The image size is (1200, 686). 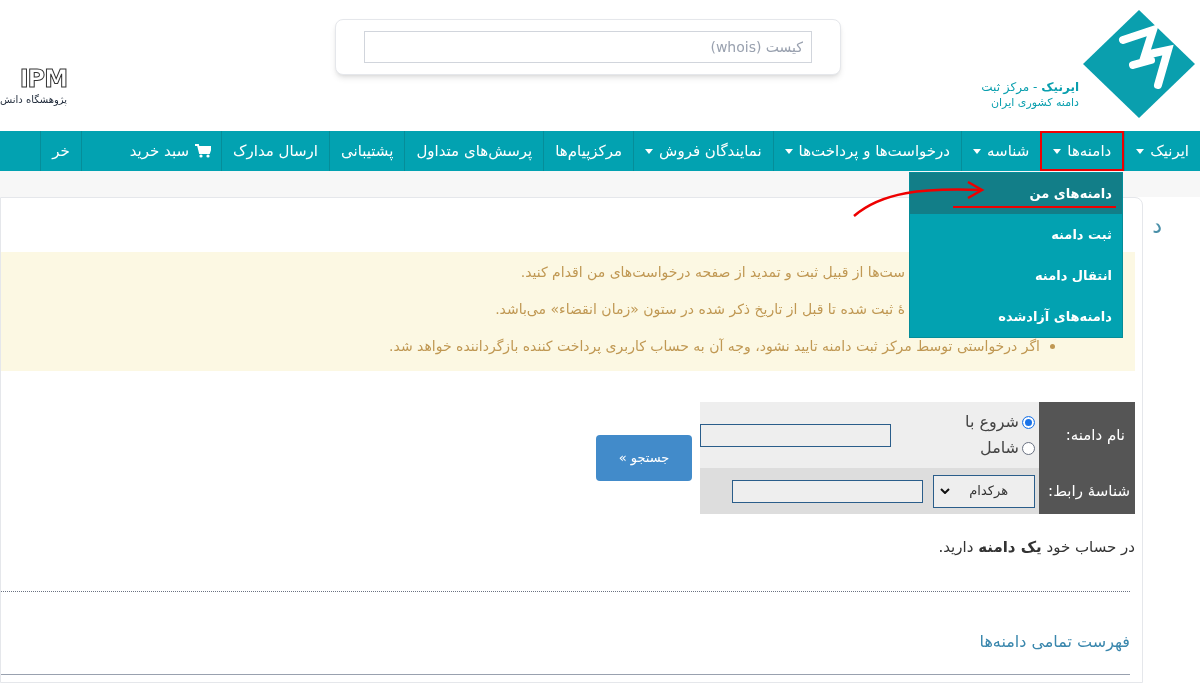 I want to click on partner-logo: IPM, so click(x=43, y=79).